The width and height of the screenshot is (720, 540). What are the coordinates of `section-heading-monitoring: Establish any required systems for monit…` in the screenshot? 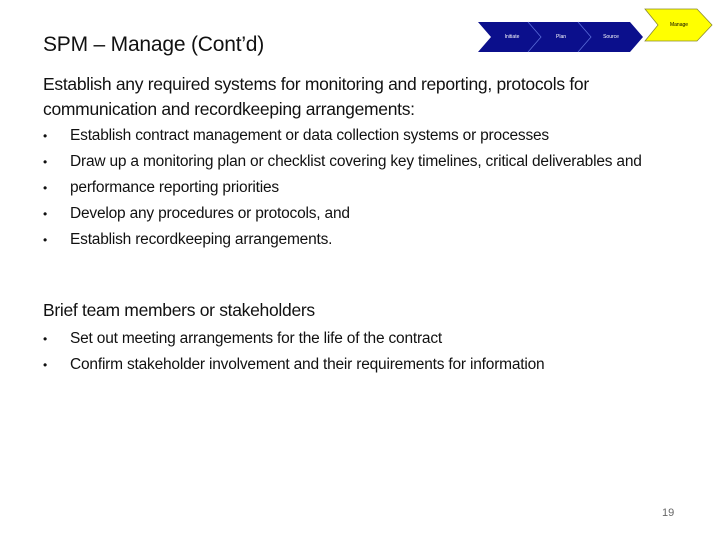 It's located at (316, 96).